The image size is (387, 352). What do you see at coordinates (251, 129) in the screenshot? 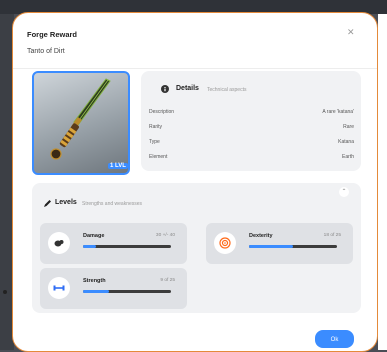
I see `detail-row-rarity: Rarity Rare` at bounding box center [251, 129].